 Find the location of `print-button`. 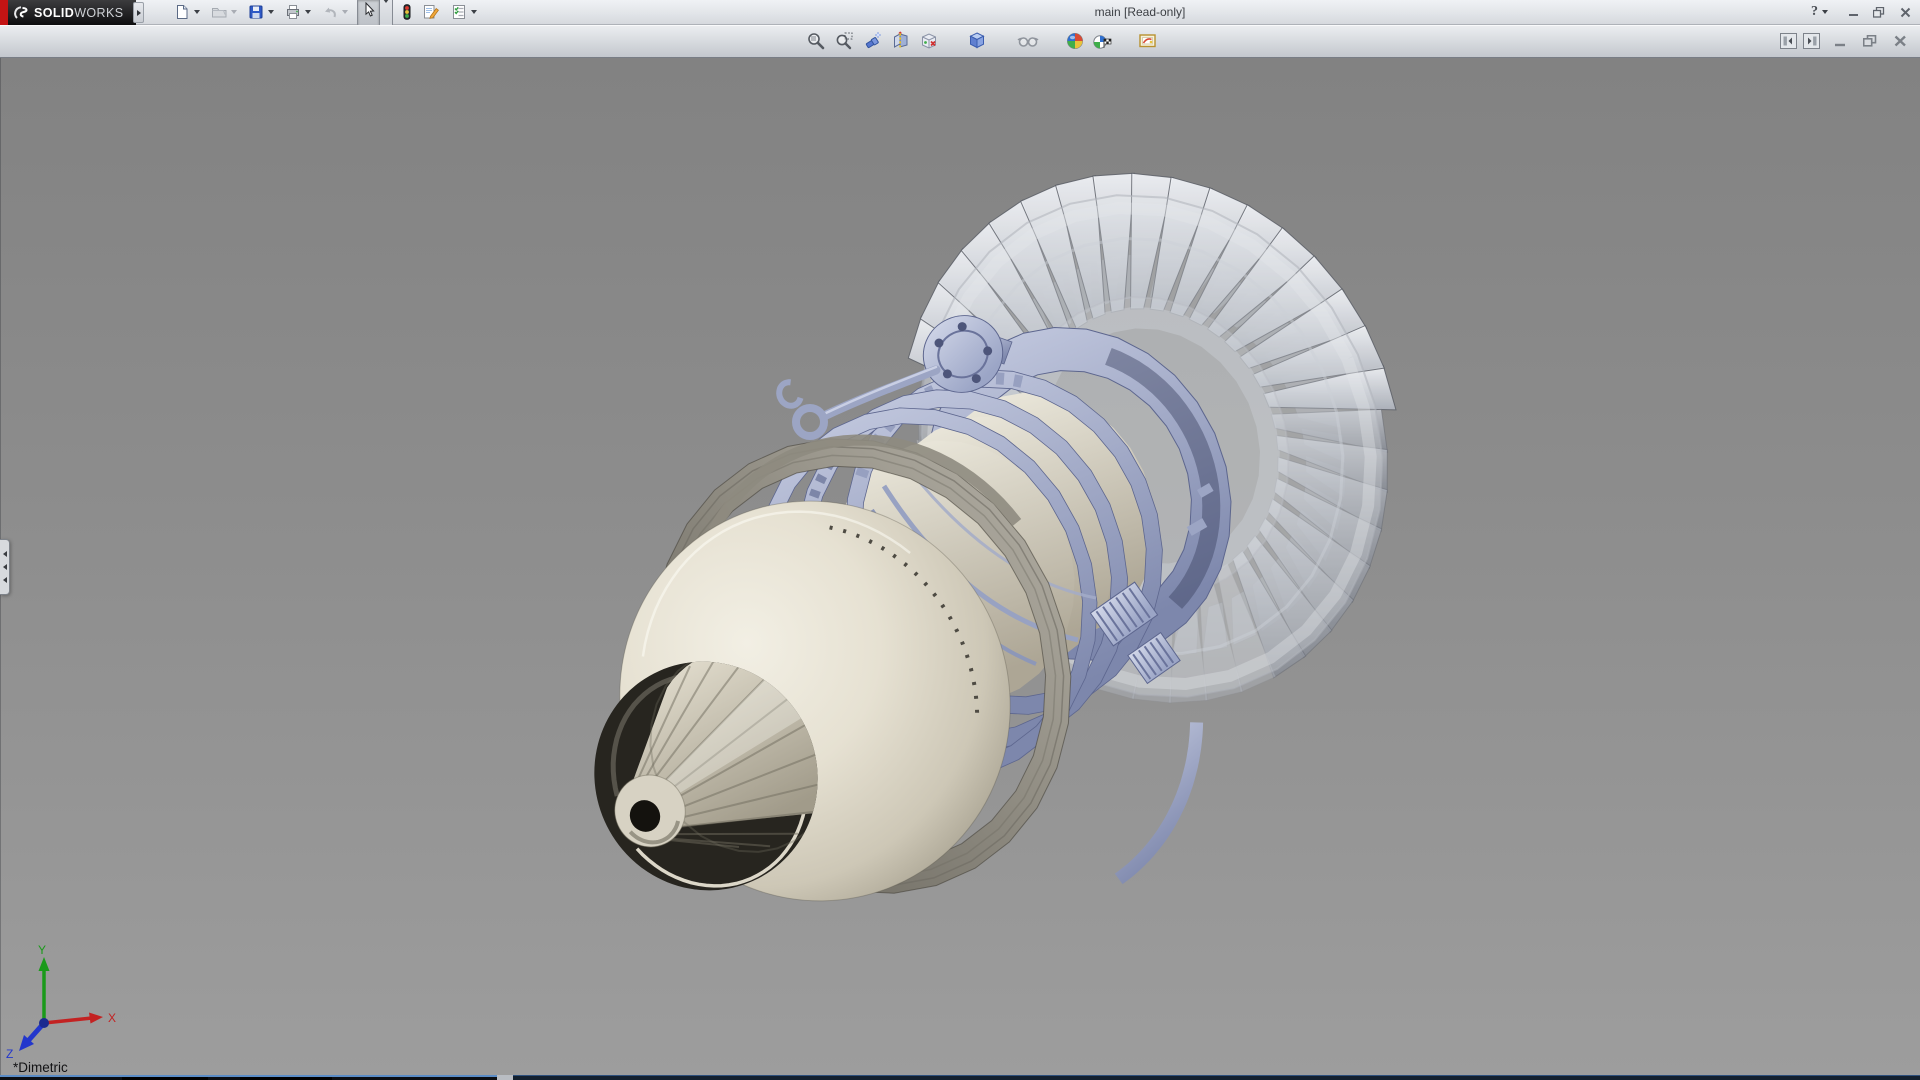

print-button is located at coordinates (298, 12).